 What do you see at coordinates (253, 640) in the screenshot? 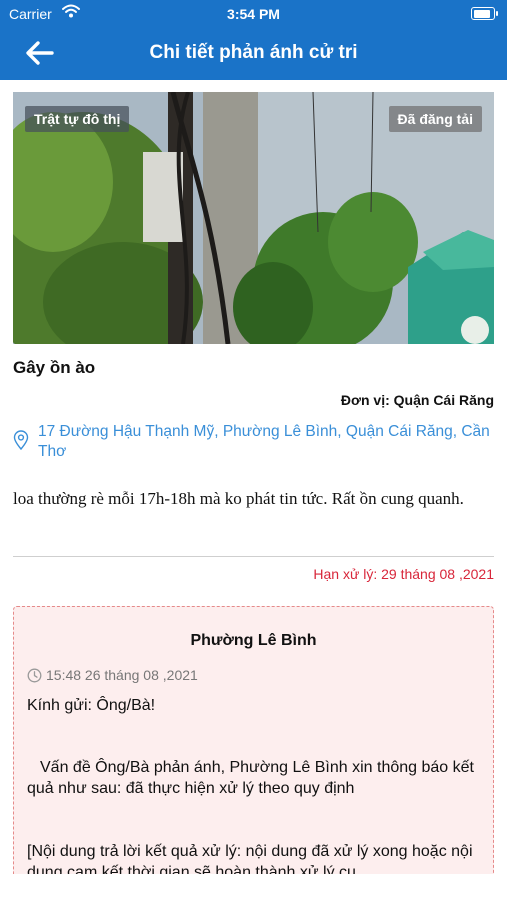
I see `reply-organization: Phường Lê Bình` at bounding box center [253, 640].